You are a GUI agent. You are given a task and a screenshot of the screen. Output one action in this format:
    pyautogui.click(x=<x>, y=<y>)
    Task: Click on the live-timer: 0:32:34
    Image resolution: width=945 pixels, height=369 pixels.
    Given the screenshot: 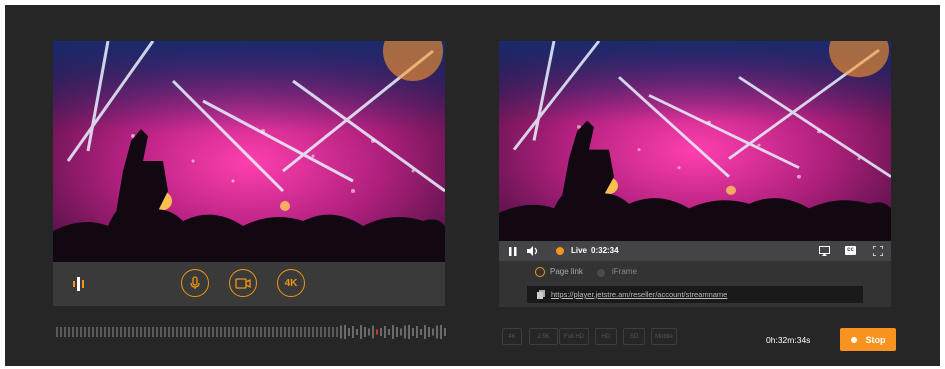 What is the action you would take?
    pyautogui.click(x=605, y=250)
    